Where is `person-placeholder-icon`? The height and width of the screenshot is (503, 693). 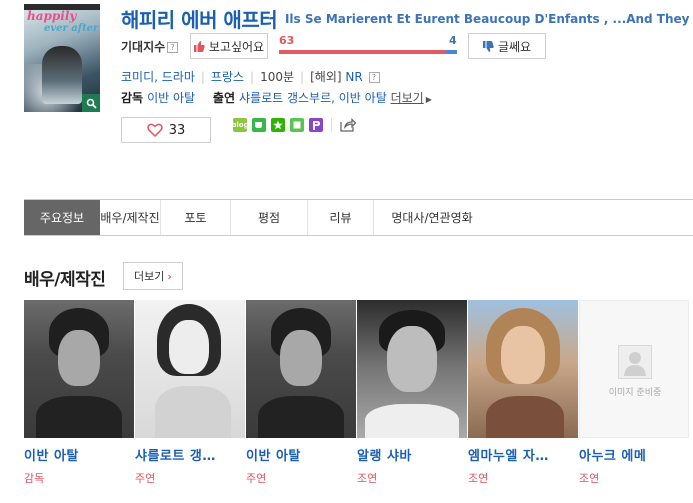
person-placeholder-icon is located at coordinates (635, 362).